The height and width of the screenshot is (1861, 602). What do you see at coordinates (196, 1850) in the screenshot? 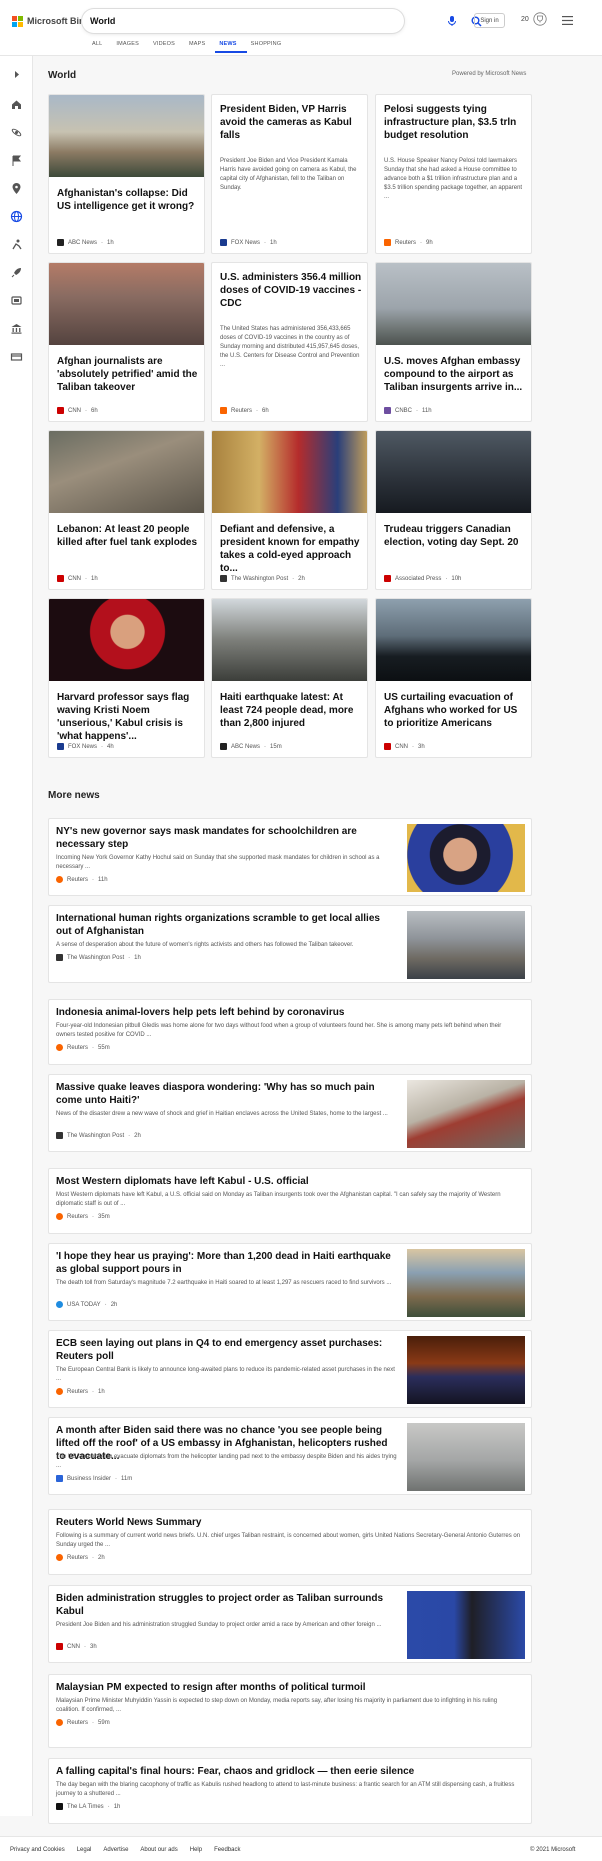
I see `footer-link: Help` at bounding box center [196, 1850].